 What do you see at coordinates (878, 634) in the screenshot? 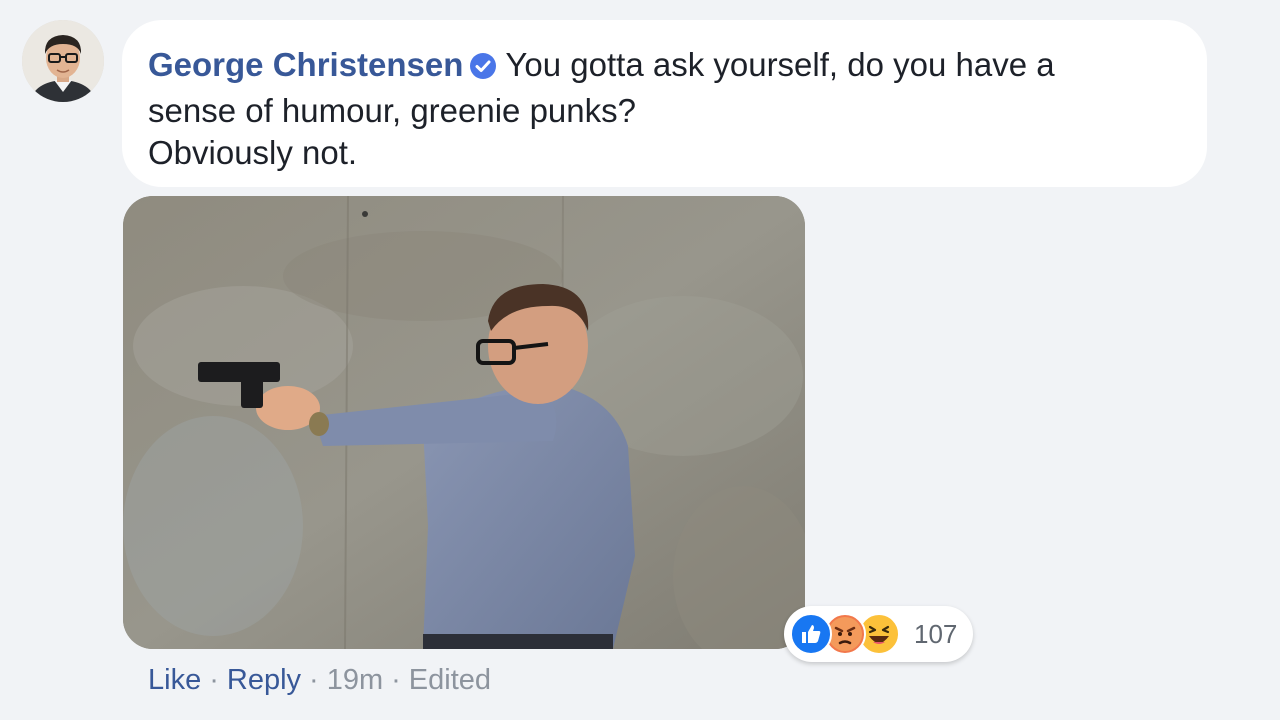
I see `reactions-summary: 107` at bounding box center [878, 634].